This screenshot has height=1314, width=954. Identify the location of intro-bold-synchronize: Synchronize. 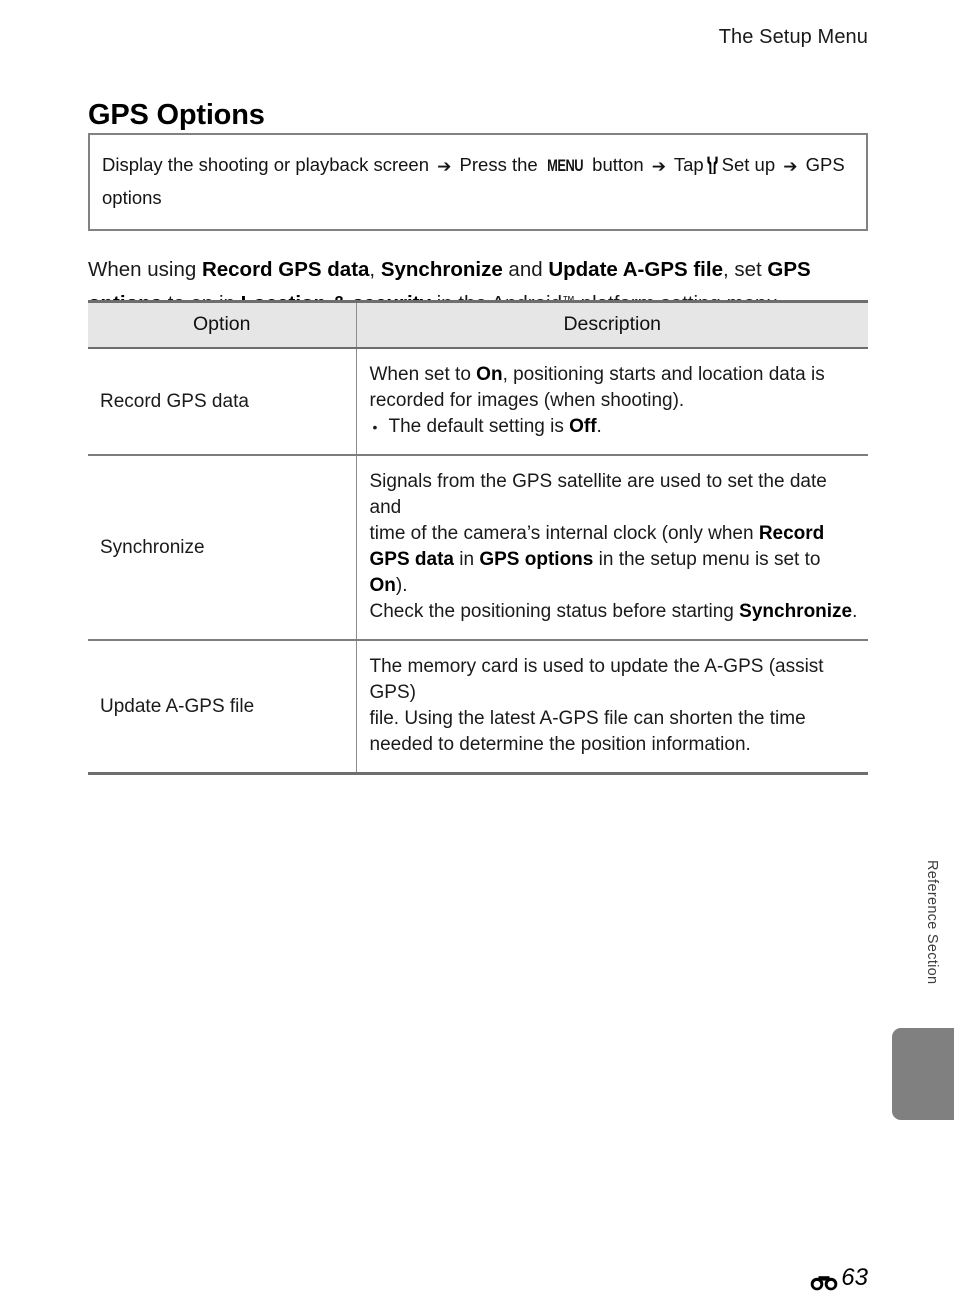
(441, 269).